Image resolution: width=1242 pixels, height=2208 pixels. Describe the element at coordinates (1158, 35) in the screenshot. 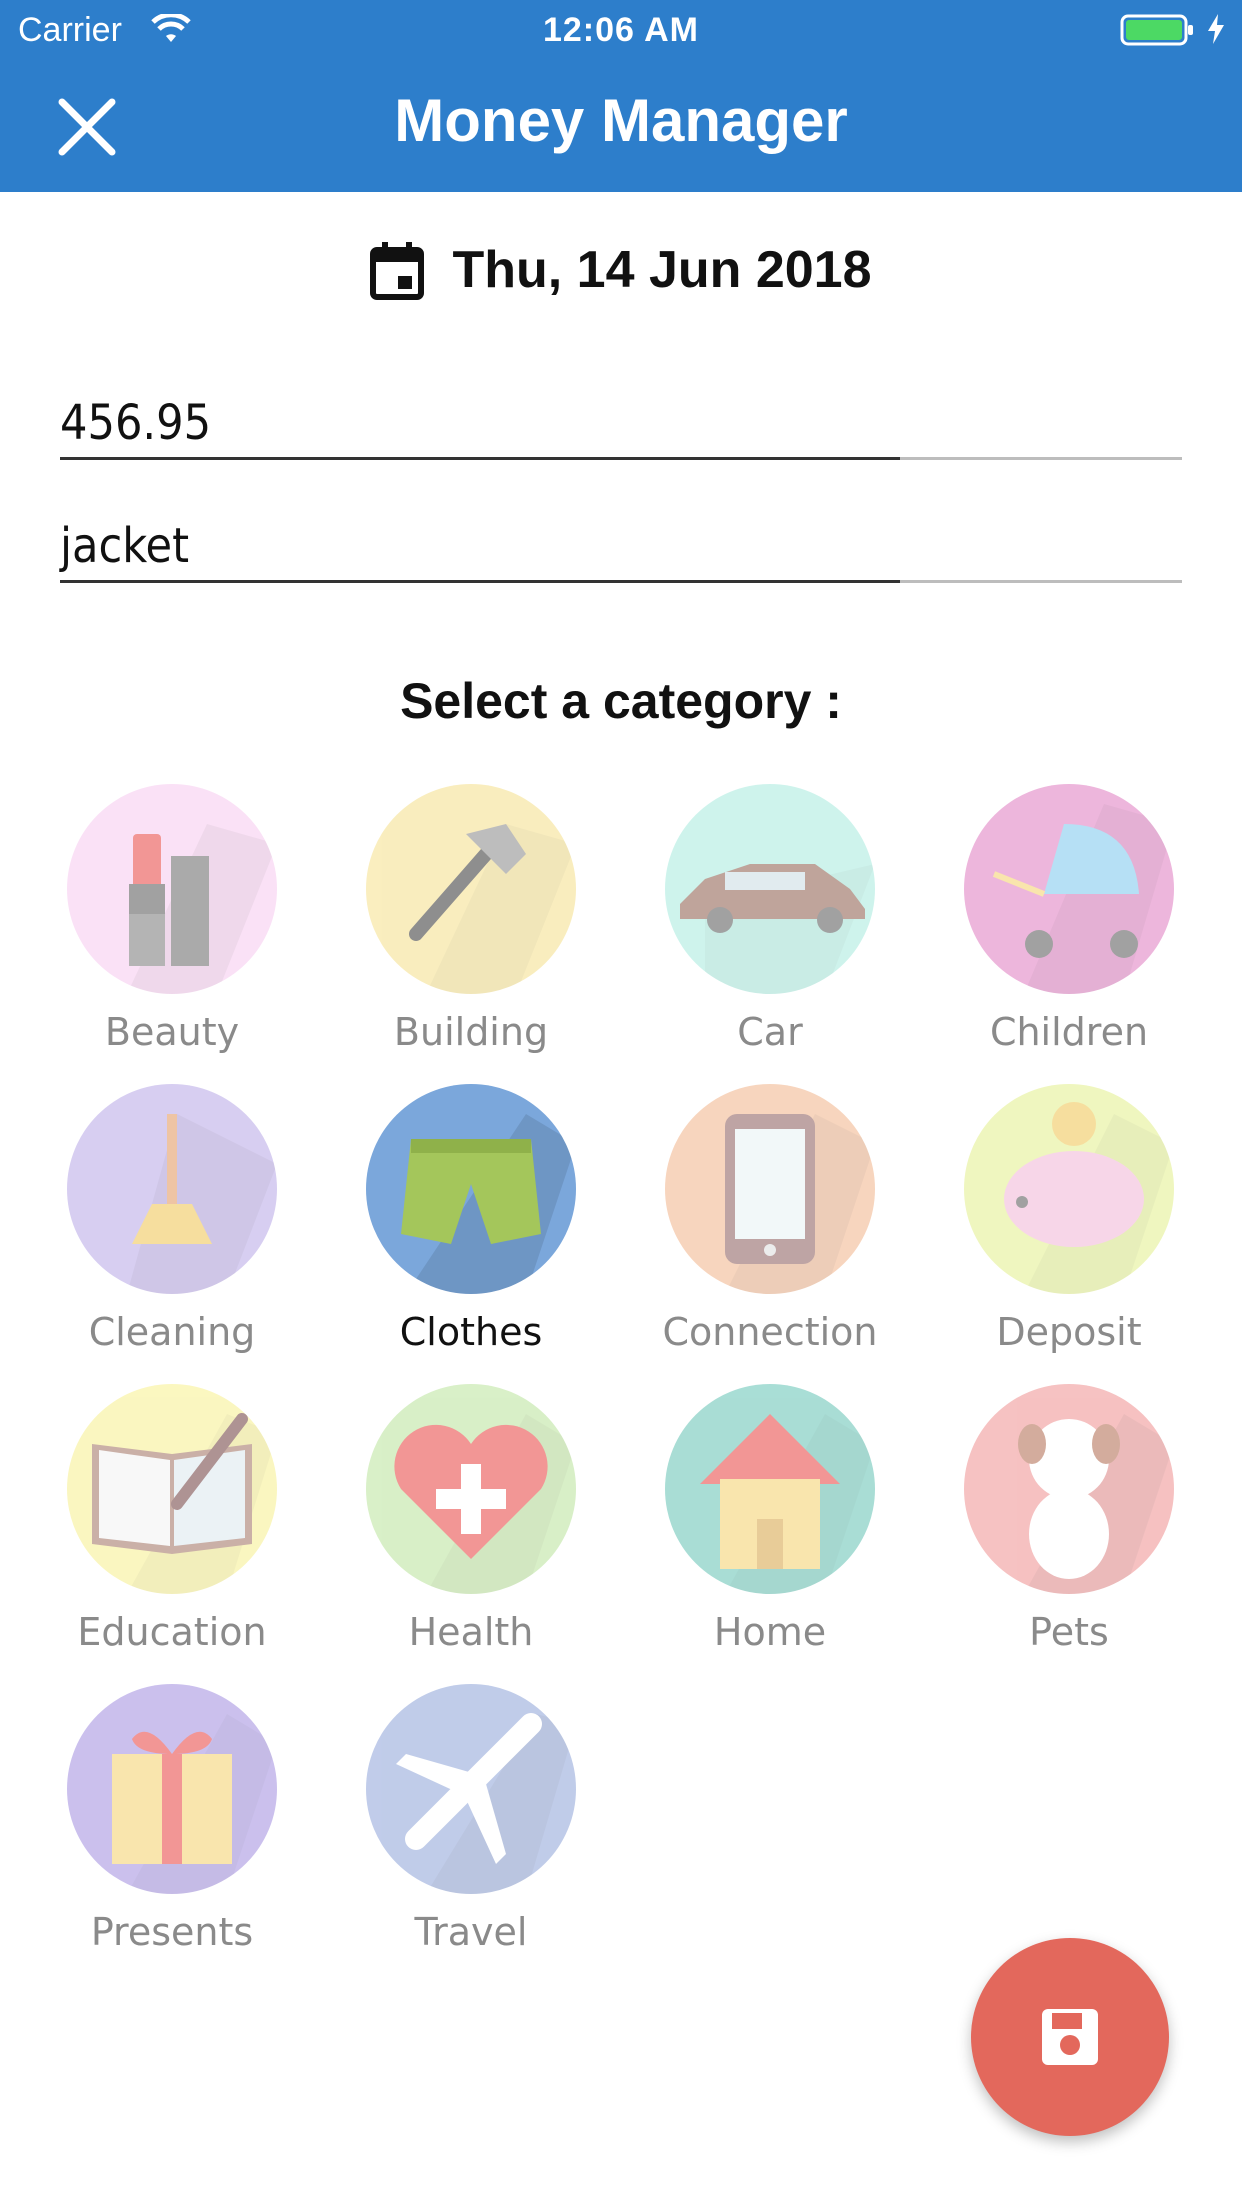

I see `battery-icon` at that location.